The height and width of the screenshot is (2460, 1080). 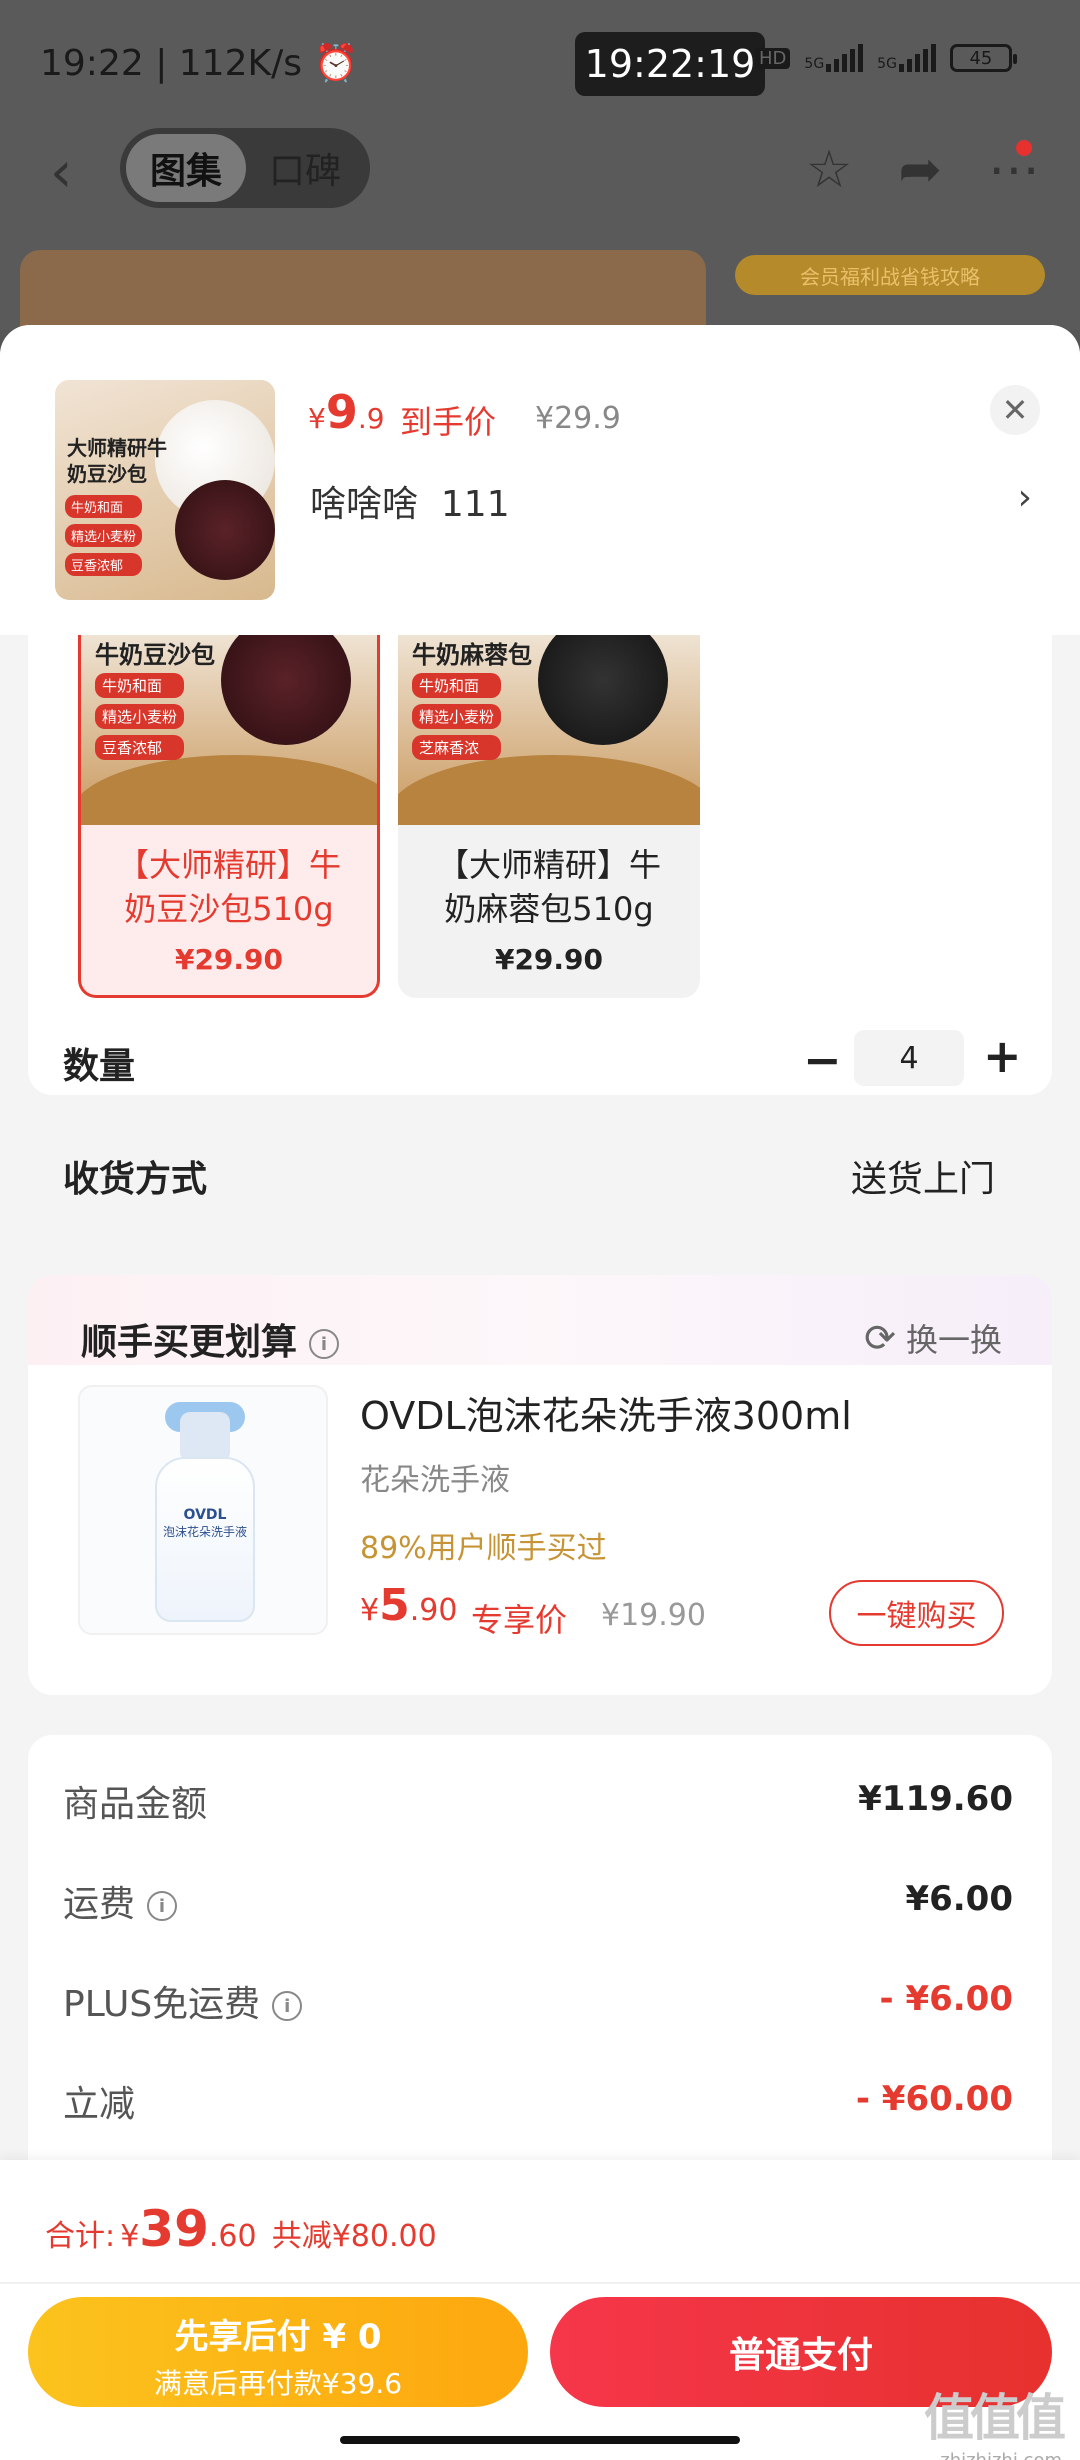 What do you see at coordinates (1015, 410) in the screenshot?
I see `close-icon: ✕` at bounding box center [1015, 410].